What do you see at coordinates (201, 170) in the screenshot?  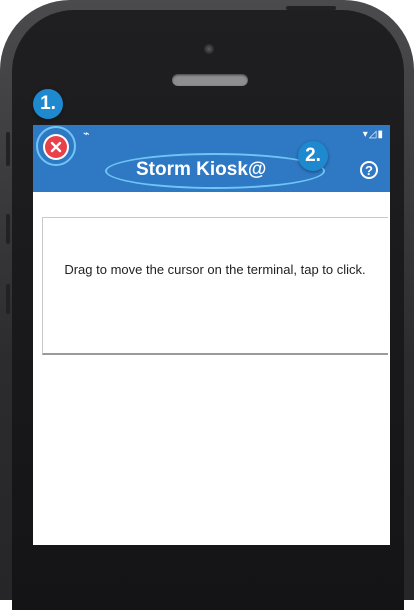 I see `app-title: Storm Kiosk@` at bounding box center [201, 170].